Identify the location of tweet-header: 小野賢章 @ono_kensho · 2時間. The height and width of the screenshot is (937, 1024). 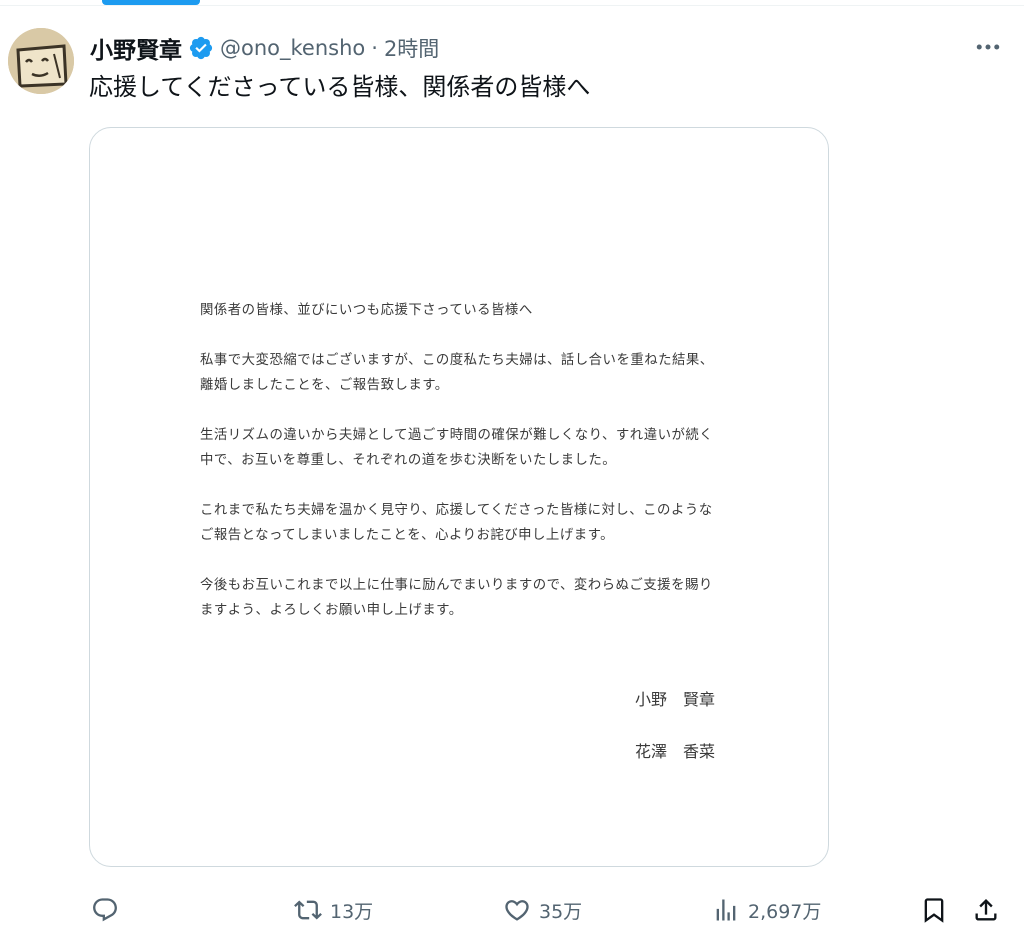
(264, 48).